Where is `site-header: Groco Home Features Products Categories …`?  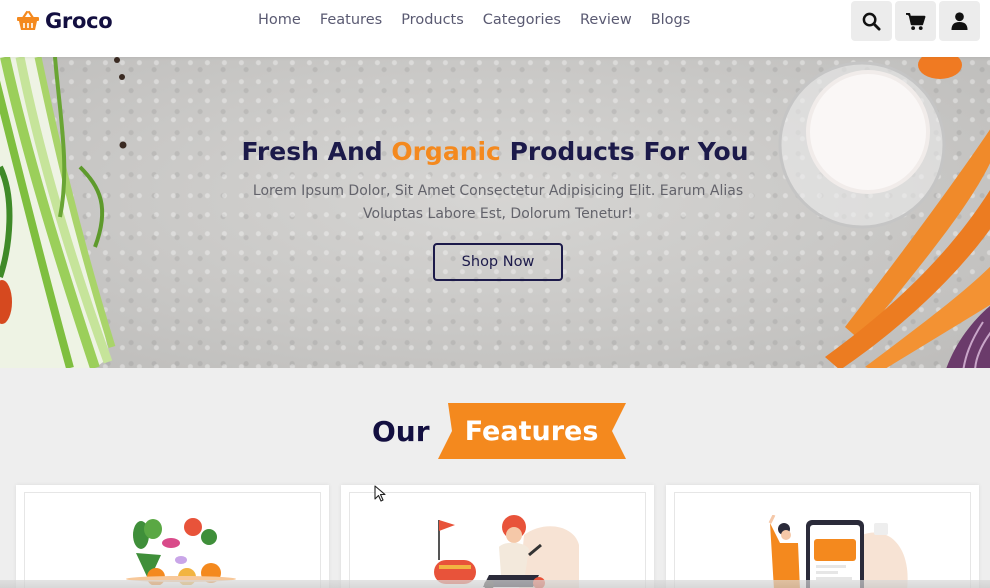 site-header: Groco Home Features Products Categories … is located at coordinates (495, 28).